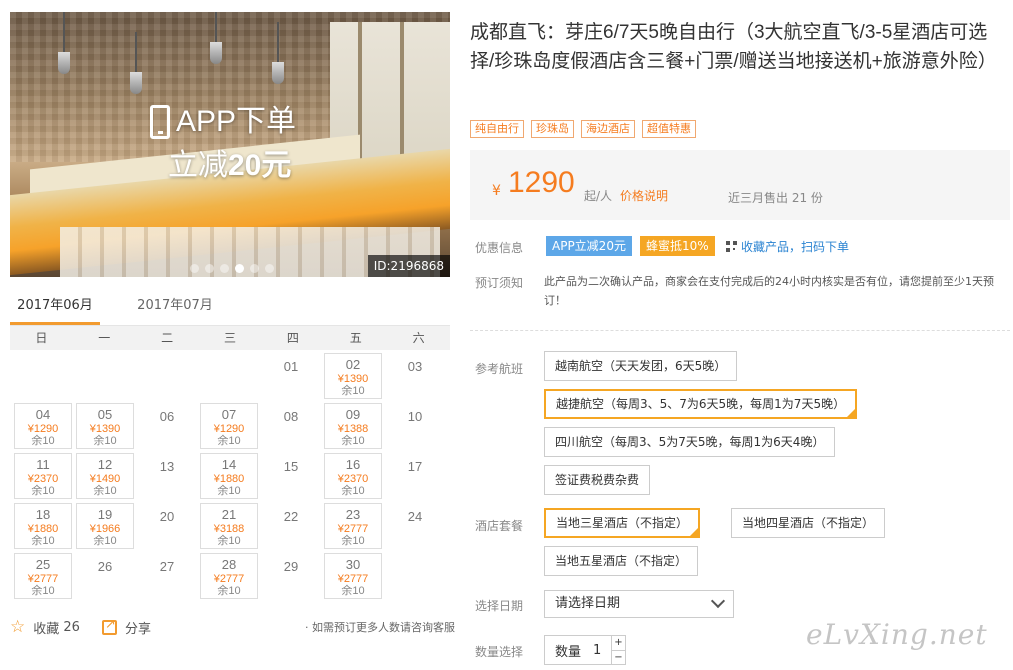 The width and height of the screenshot is (1013, 670). I want to click on price-unit: 起/人, so click(598, 196).